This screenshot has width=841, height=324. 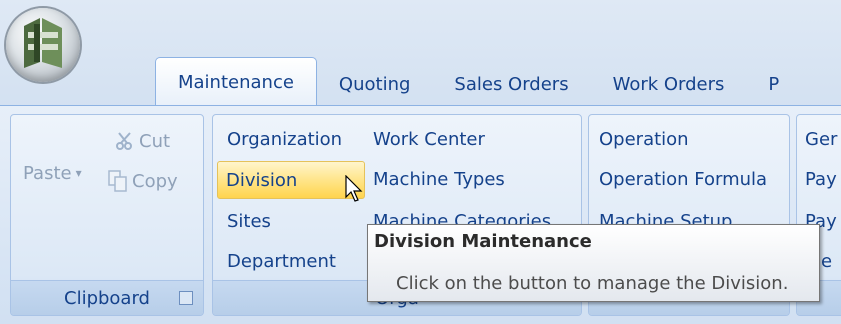 What do you see at coordinates (439, 179) in the screenshot?
I see `machine-types-button: Machine Types` at bounding box center [439, 179].